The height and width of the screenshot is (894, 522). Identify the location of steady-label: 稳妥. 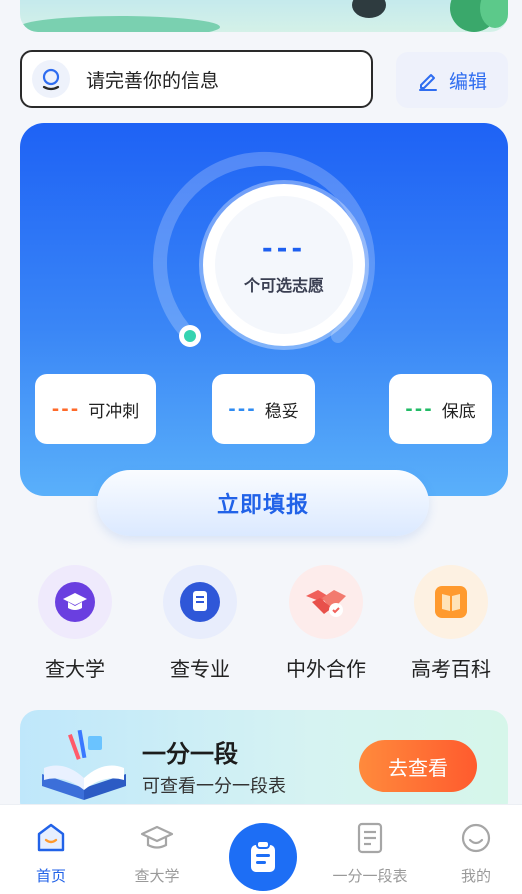
(281, 411).